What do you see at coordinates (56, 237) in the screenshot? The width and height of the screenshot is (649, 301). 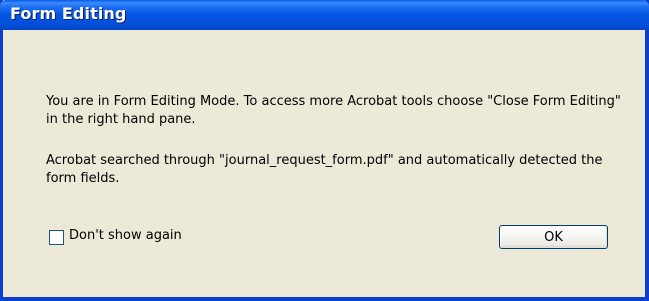 I see `dont-show-again-checkbox` at bounding box center [56, 237].